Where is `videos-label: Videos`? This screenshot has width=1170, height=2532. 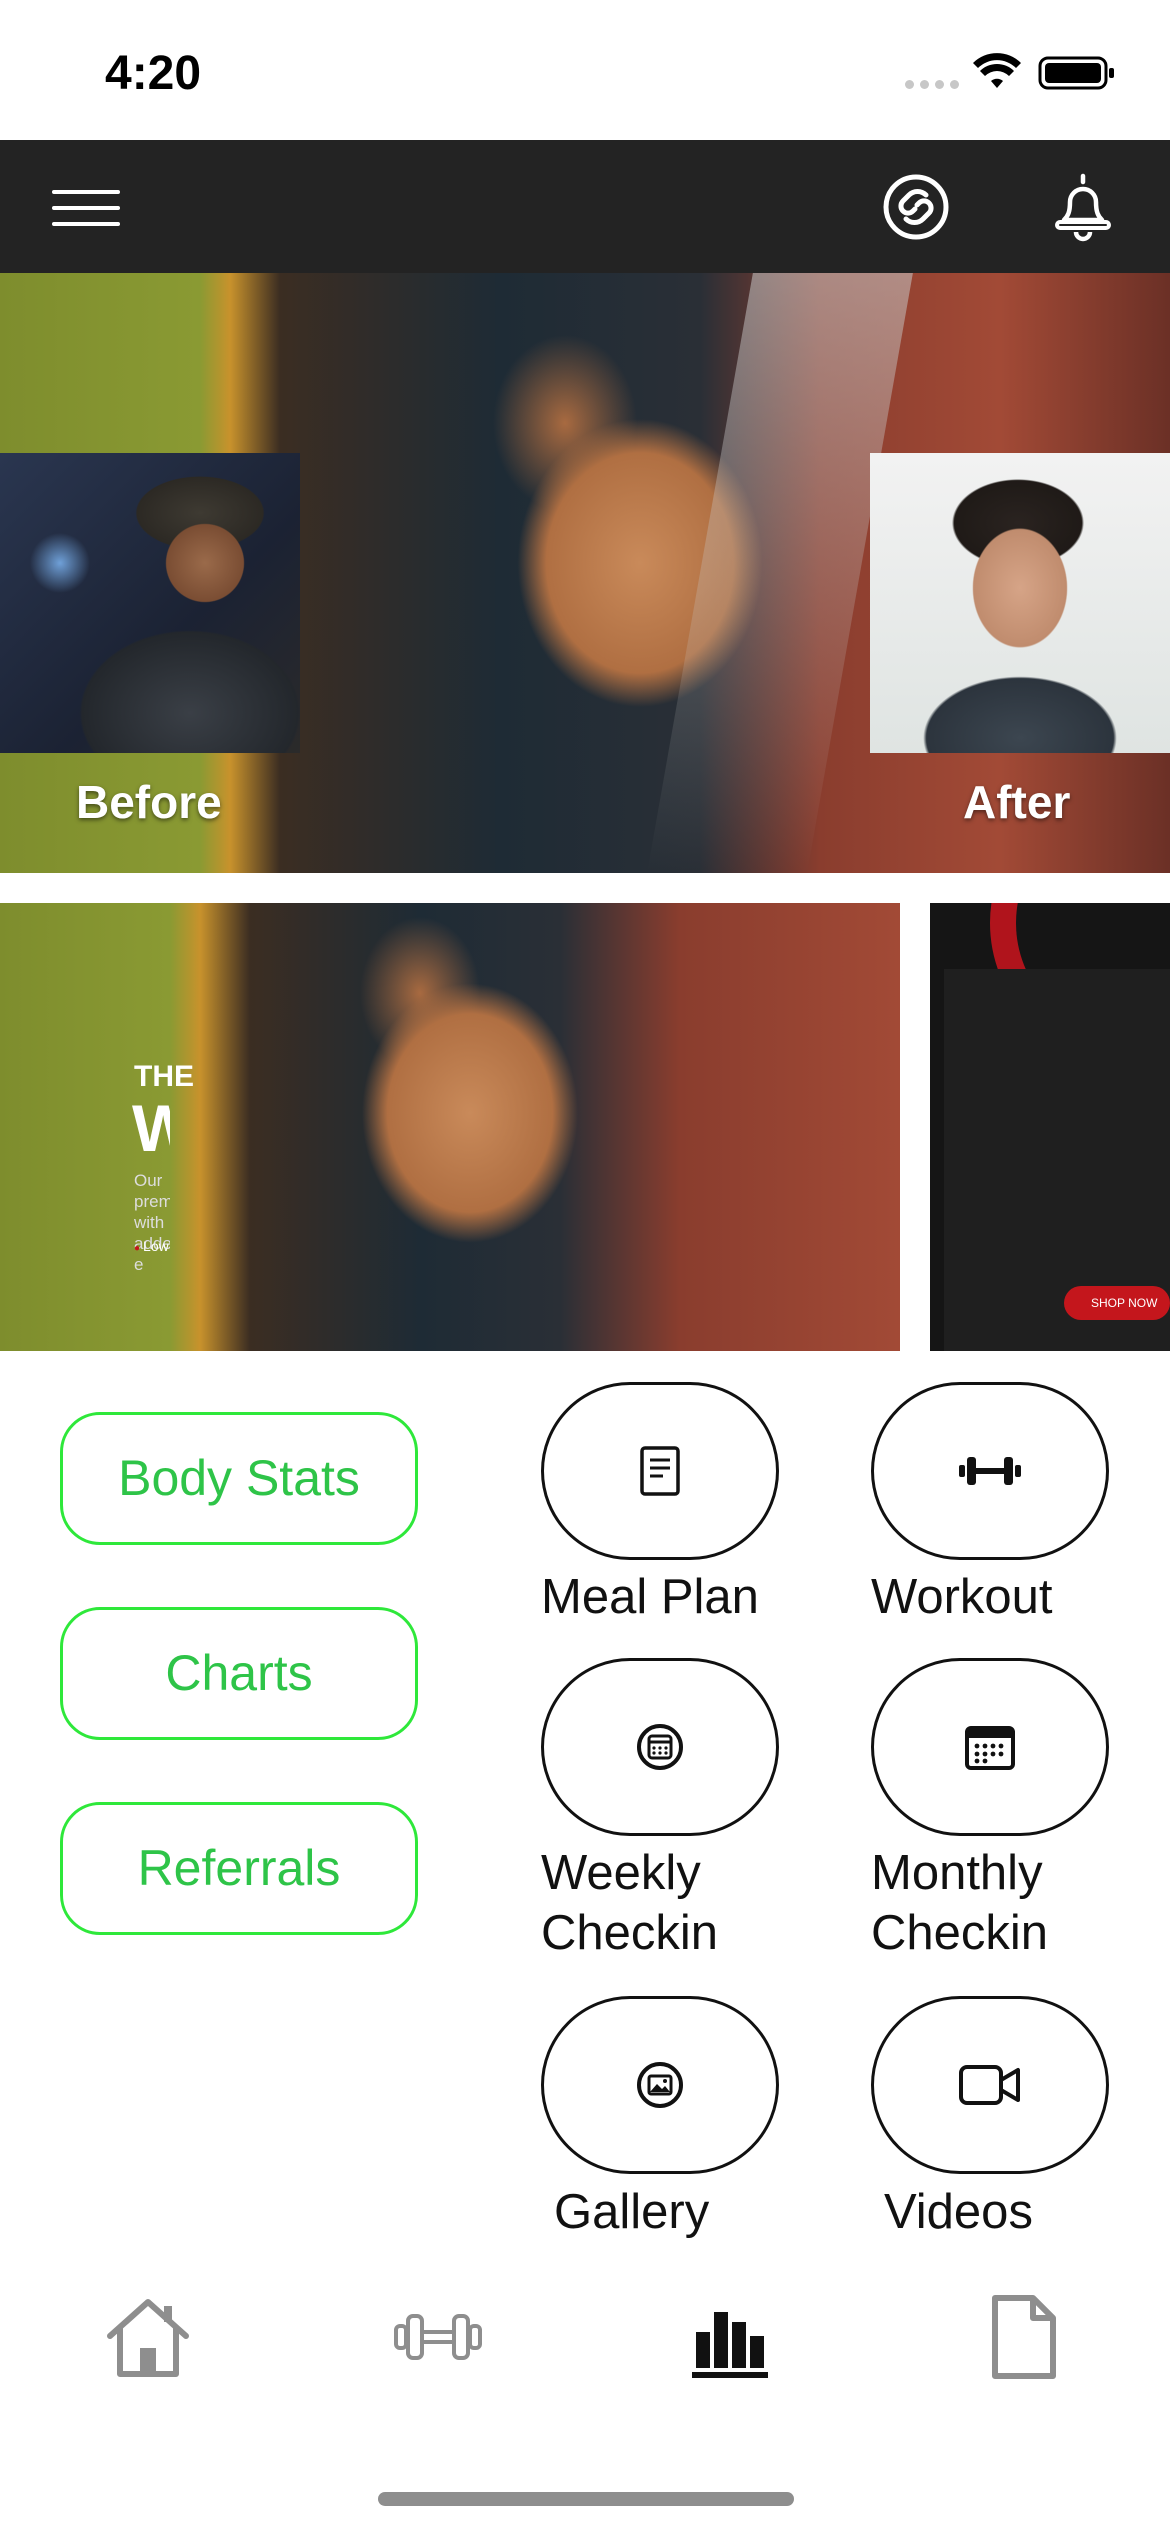
videos-label: Videos is located at coordinates (958, 2212).